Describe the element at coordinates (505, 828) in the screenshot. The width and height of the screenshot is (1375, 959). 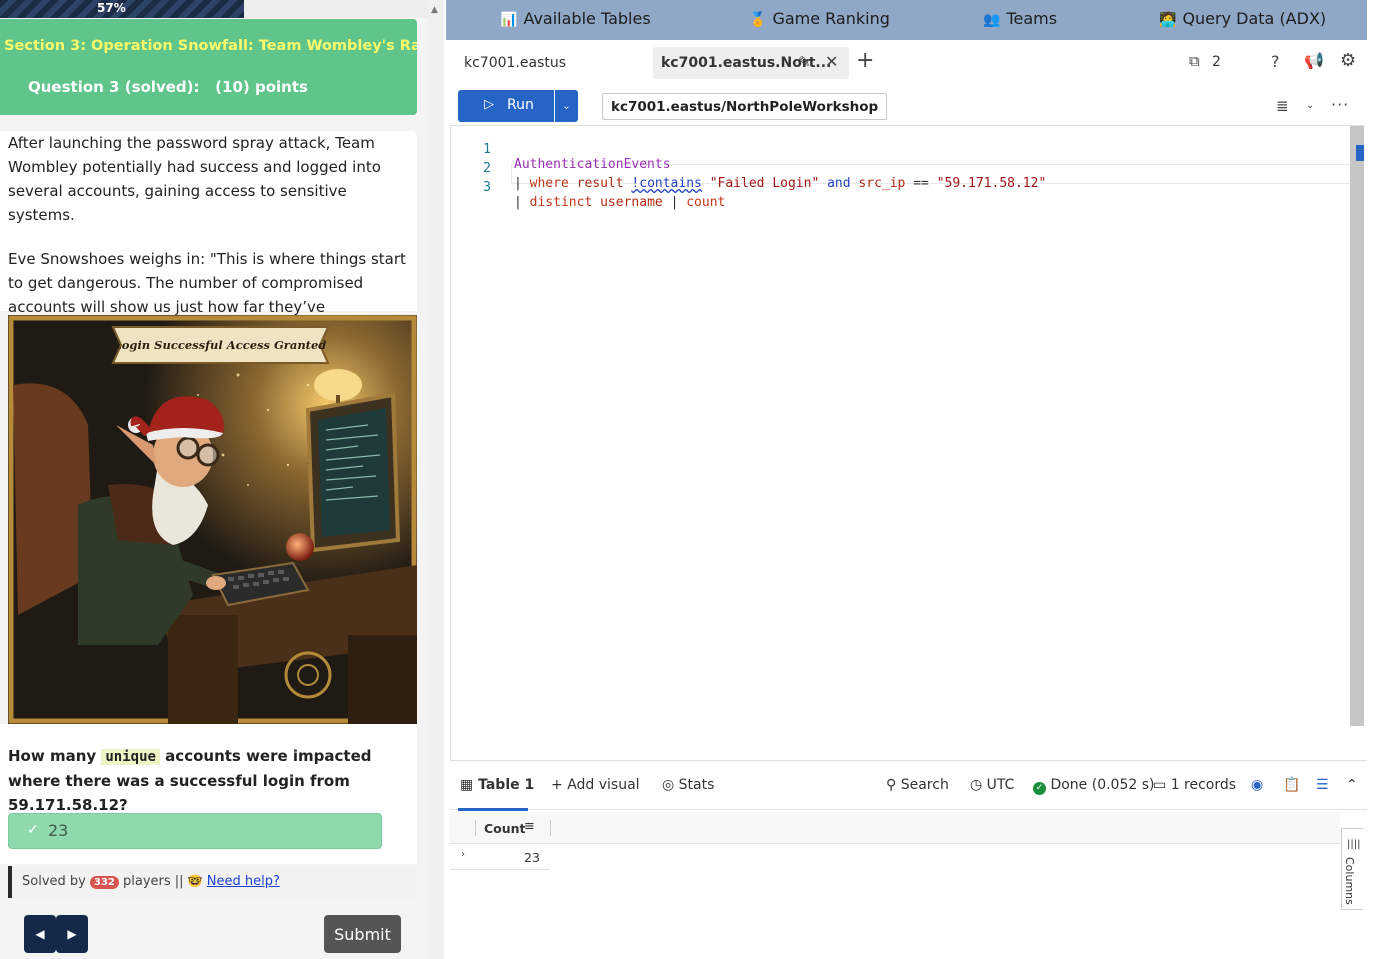
I see `column-header-count: Count` at that location.